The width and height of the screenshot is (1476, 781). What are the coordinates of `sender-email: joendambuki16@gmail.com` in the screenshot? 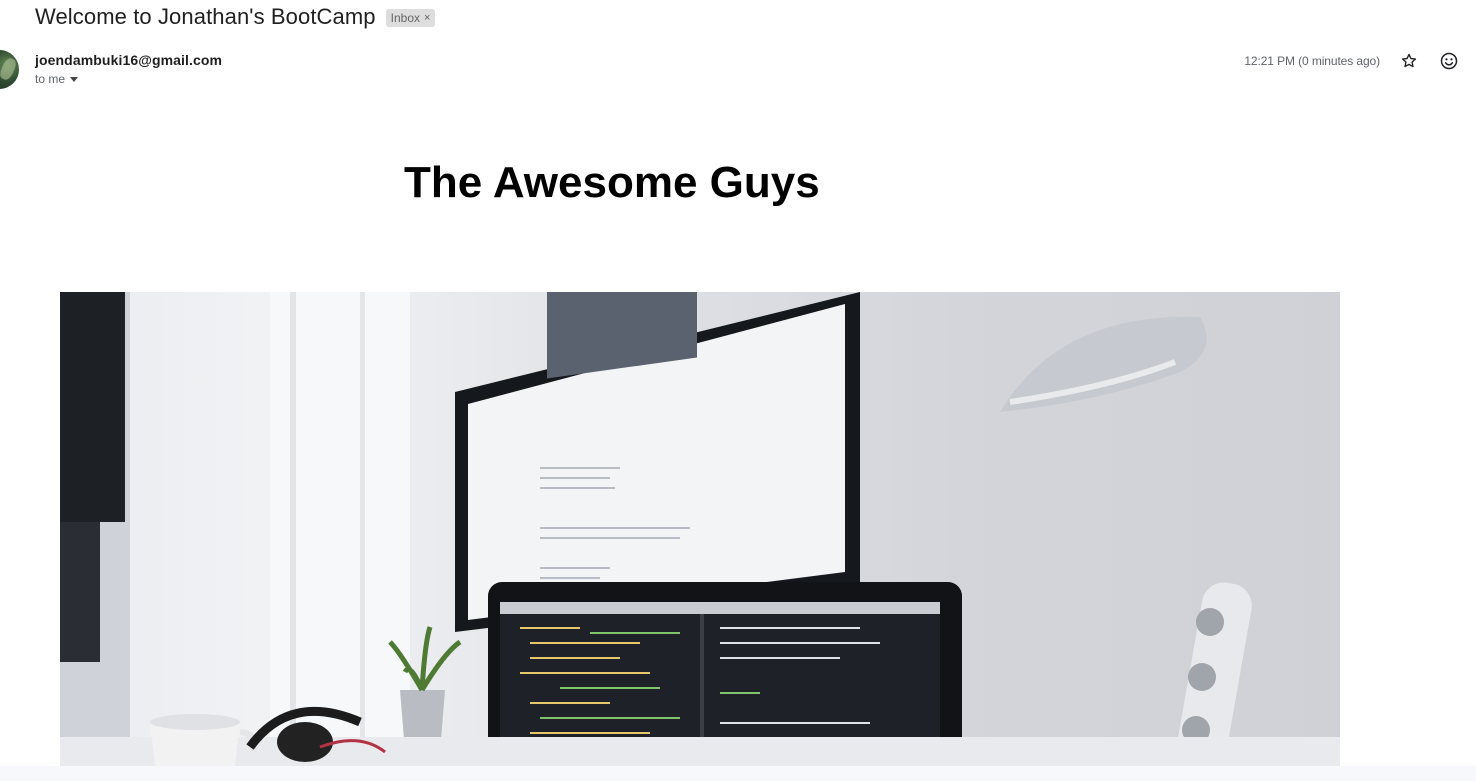 It's located at (128, 60).